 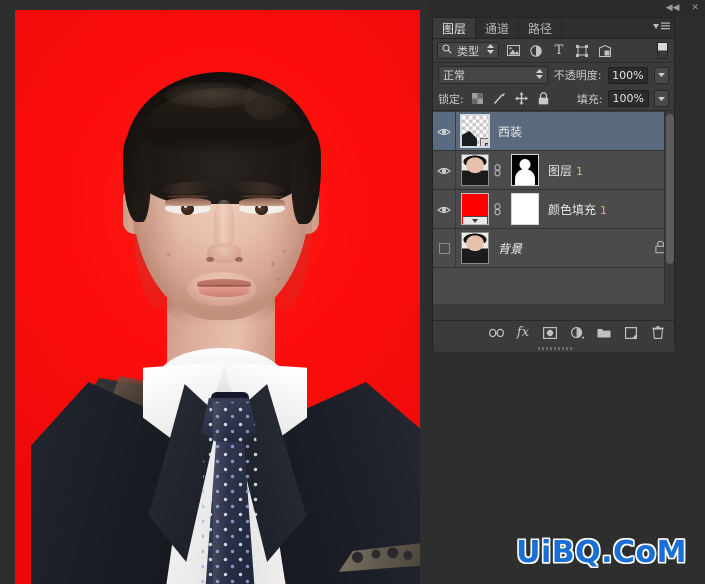 What do you see at coordinates (496, 333) in the screenshot?
I see `link-layers-button` at bounding box center [496, 333].